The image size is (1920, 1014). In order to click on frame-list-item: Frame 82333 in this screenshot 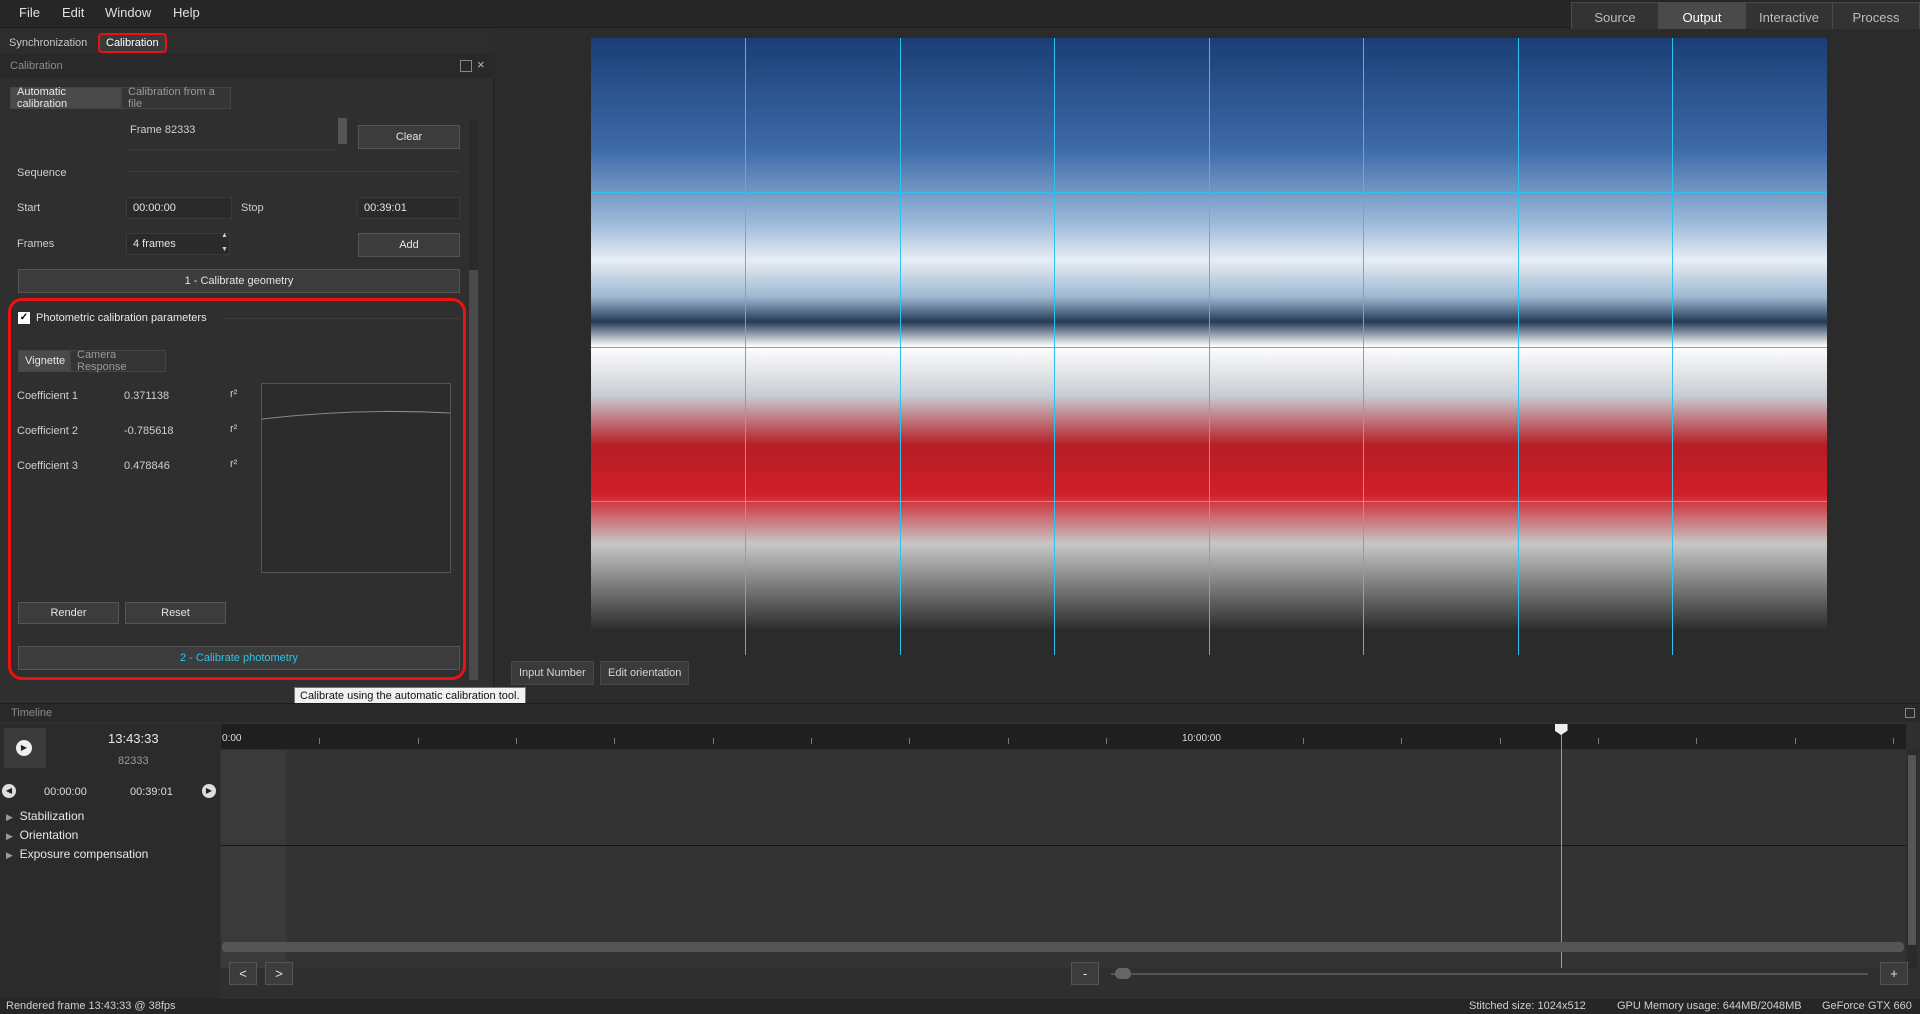, I will do `click(162, 130)`.